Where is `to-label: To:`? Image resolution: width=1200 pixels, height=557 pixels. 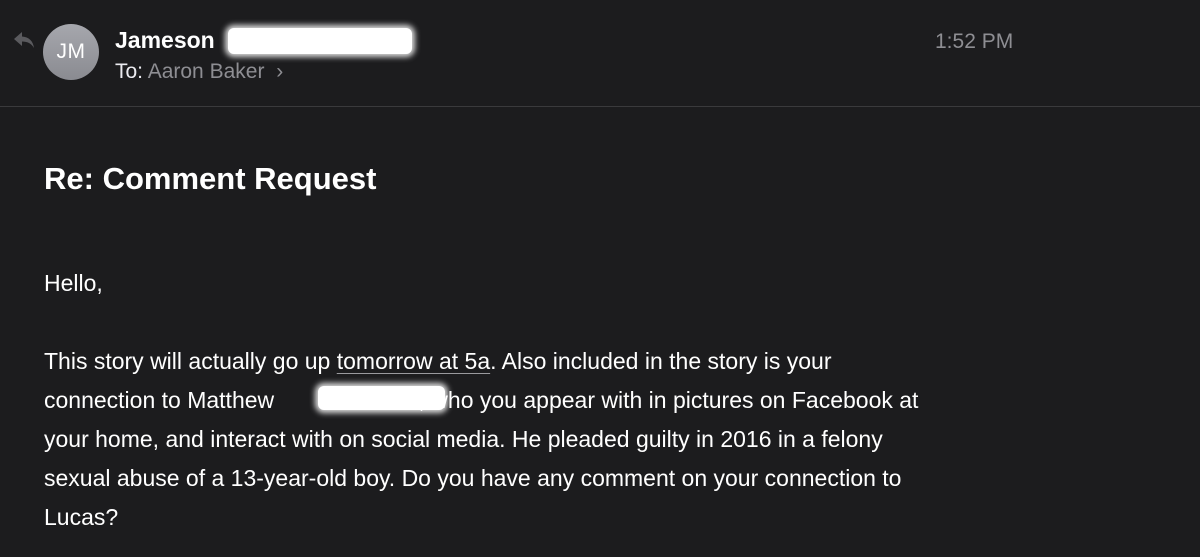
to-label: To: is located at coordinates (129, 71).